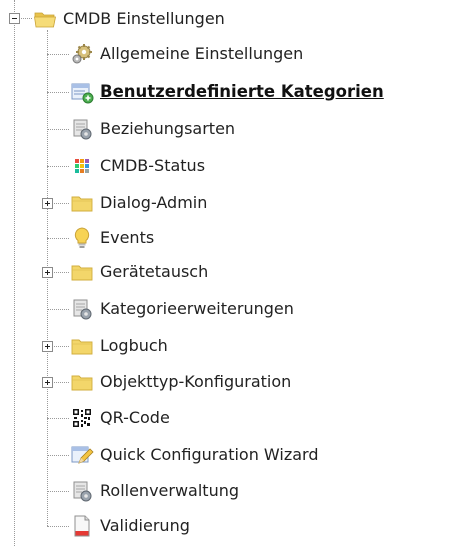 The width and height of the screenshot is (457, 546). I want to click on qr-code-icon, so click(82, 418).